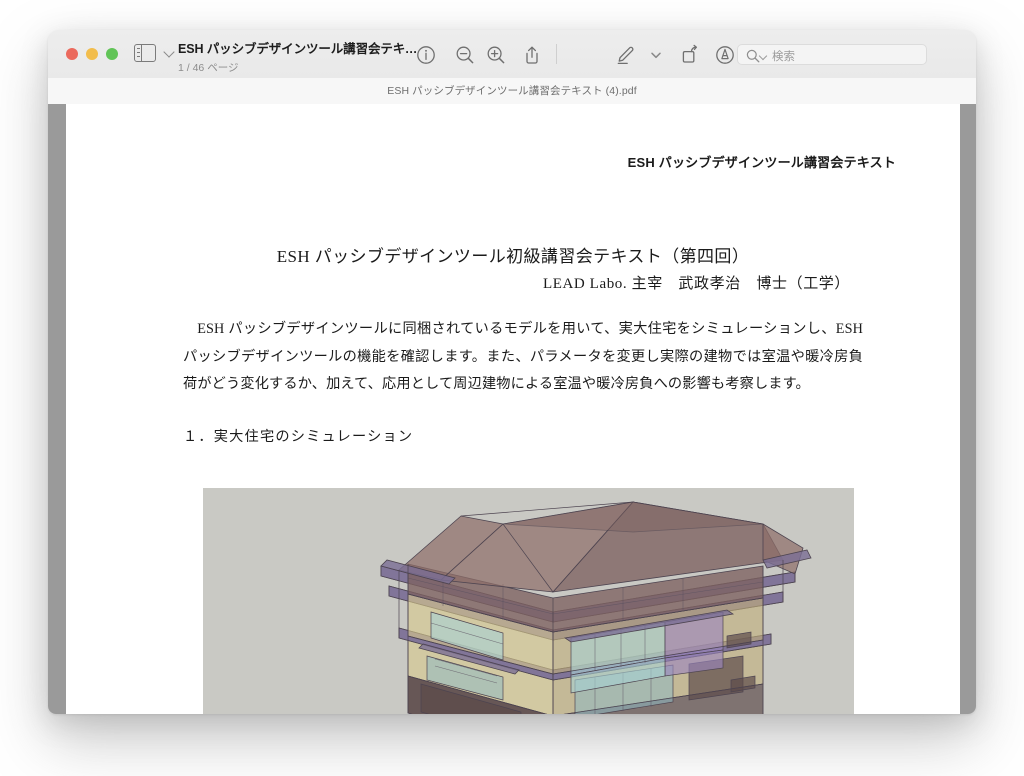 The height and width of the screenshot is (776, 1024). I want to click on info-icon, so click(426, 55).